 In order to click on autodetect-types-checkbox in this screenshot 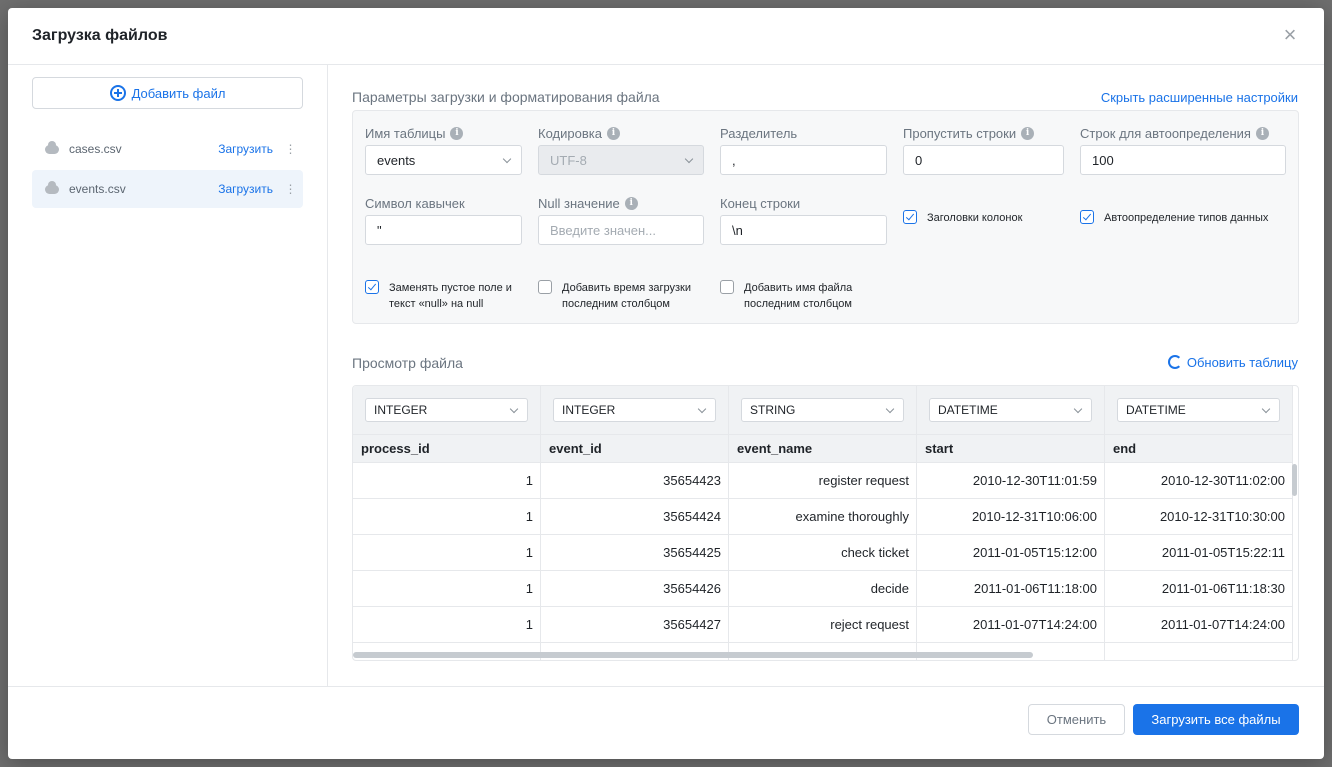, I will do `click(1087, 217)`.